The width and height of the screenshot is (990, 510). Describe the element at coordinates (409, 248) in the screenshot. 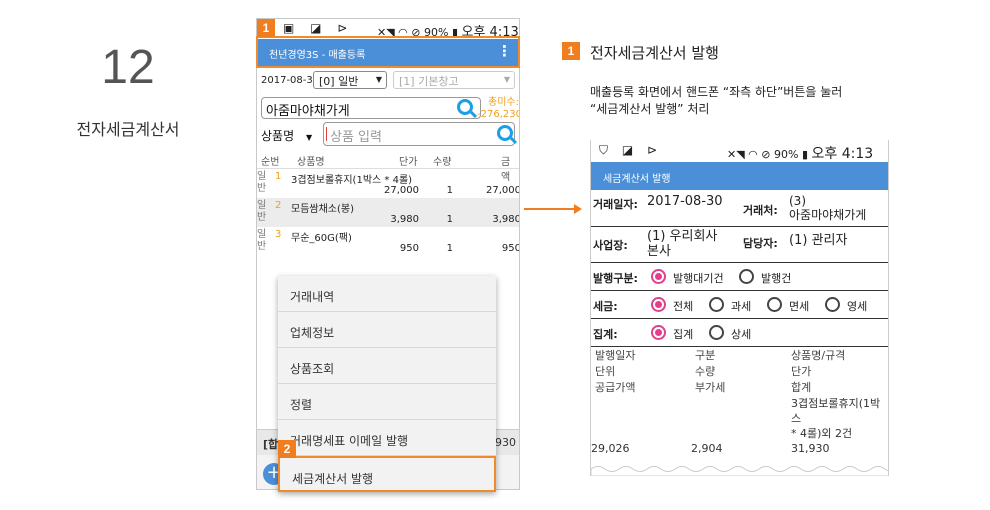

I see `row-price: 950` at that location.